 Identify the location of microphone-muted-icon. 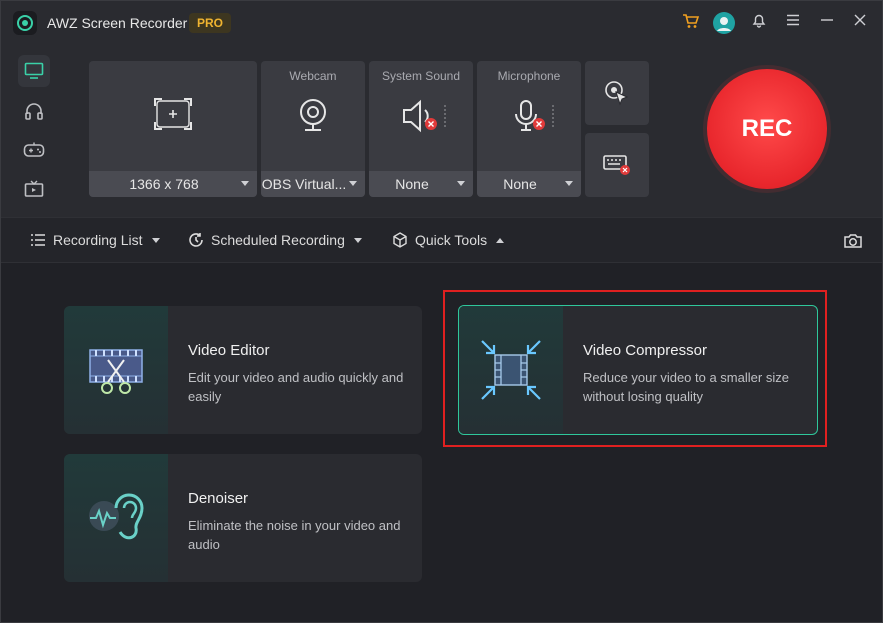
(538, 121).